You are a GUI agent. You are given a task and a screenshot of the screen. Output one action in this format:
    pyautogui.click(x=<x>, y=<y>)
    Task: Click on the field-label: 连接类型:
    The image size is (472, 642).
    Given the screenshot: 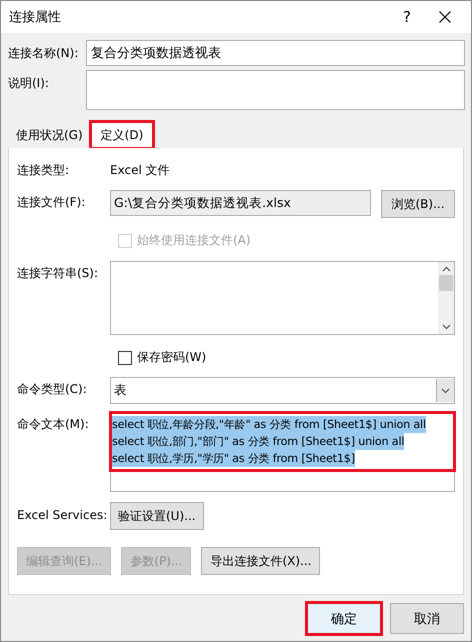 What is the action you would take?
    pyautogui.click(x=43, y=170)
    